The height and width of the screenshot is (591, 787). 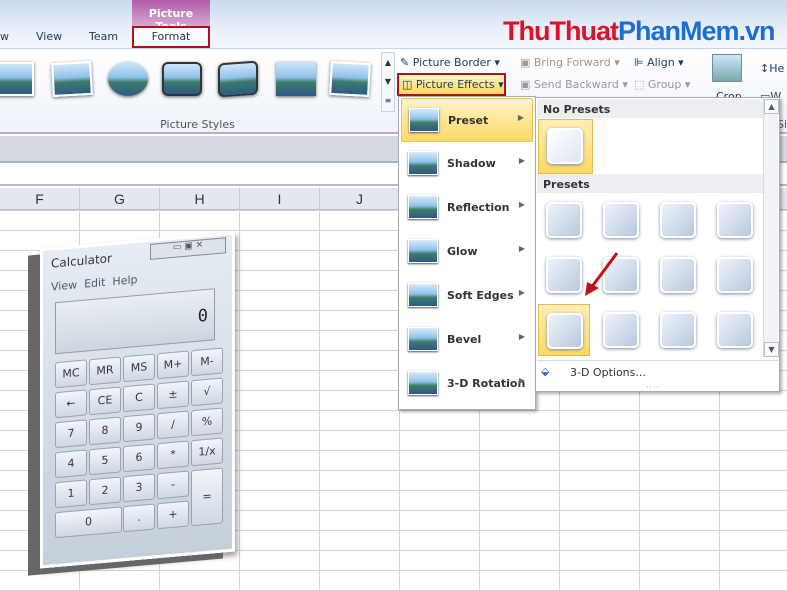 I want to click on menu-item-label: Reflection, so click(x=478, y=207).